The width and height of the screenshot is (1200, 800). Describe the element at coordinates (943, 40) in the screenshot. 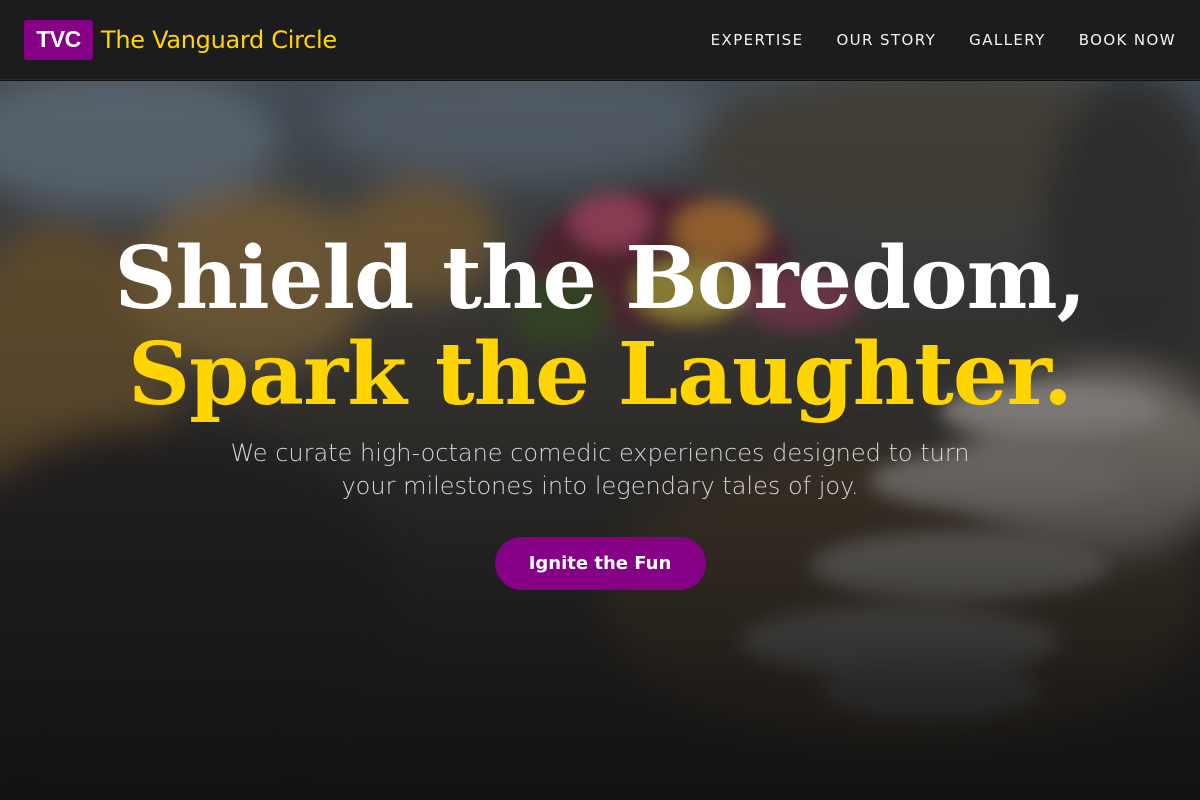

I see `main-nav: EXPERTISE OUR STORY GALLERY BOOK NOW` at that location.